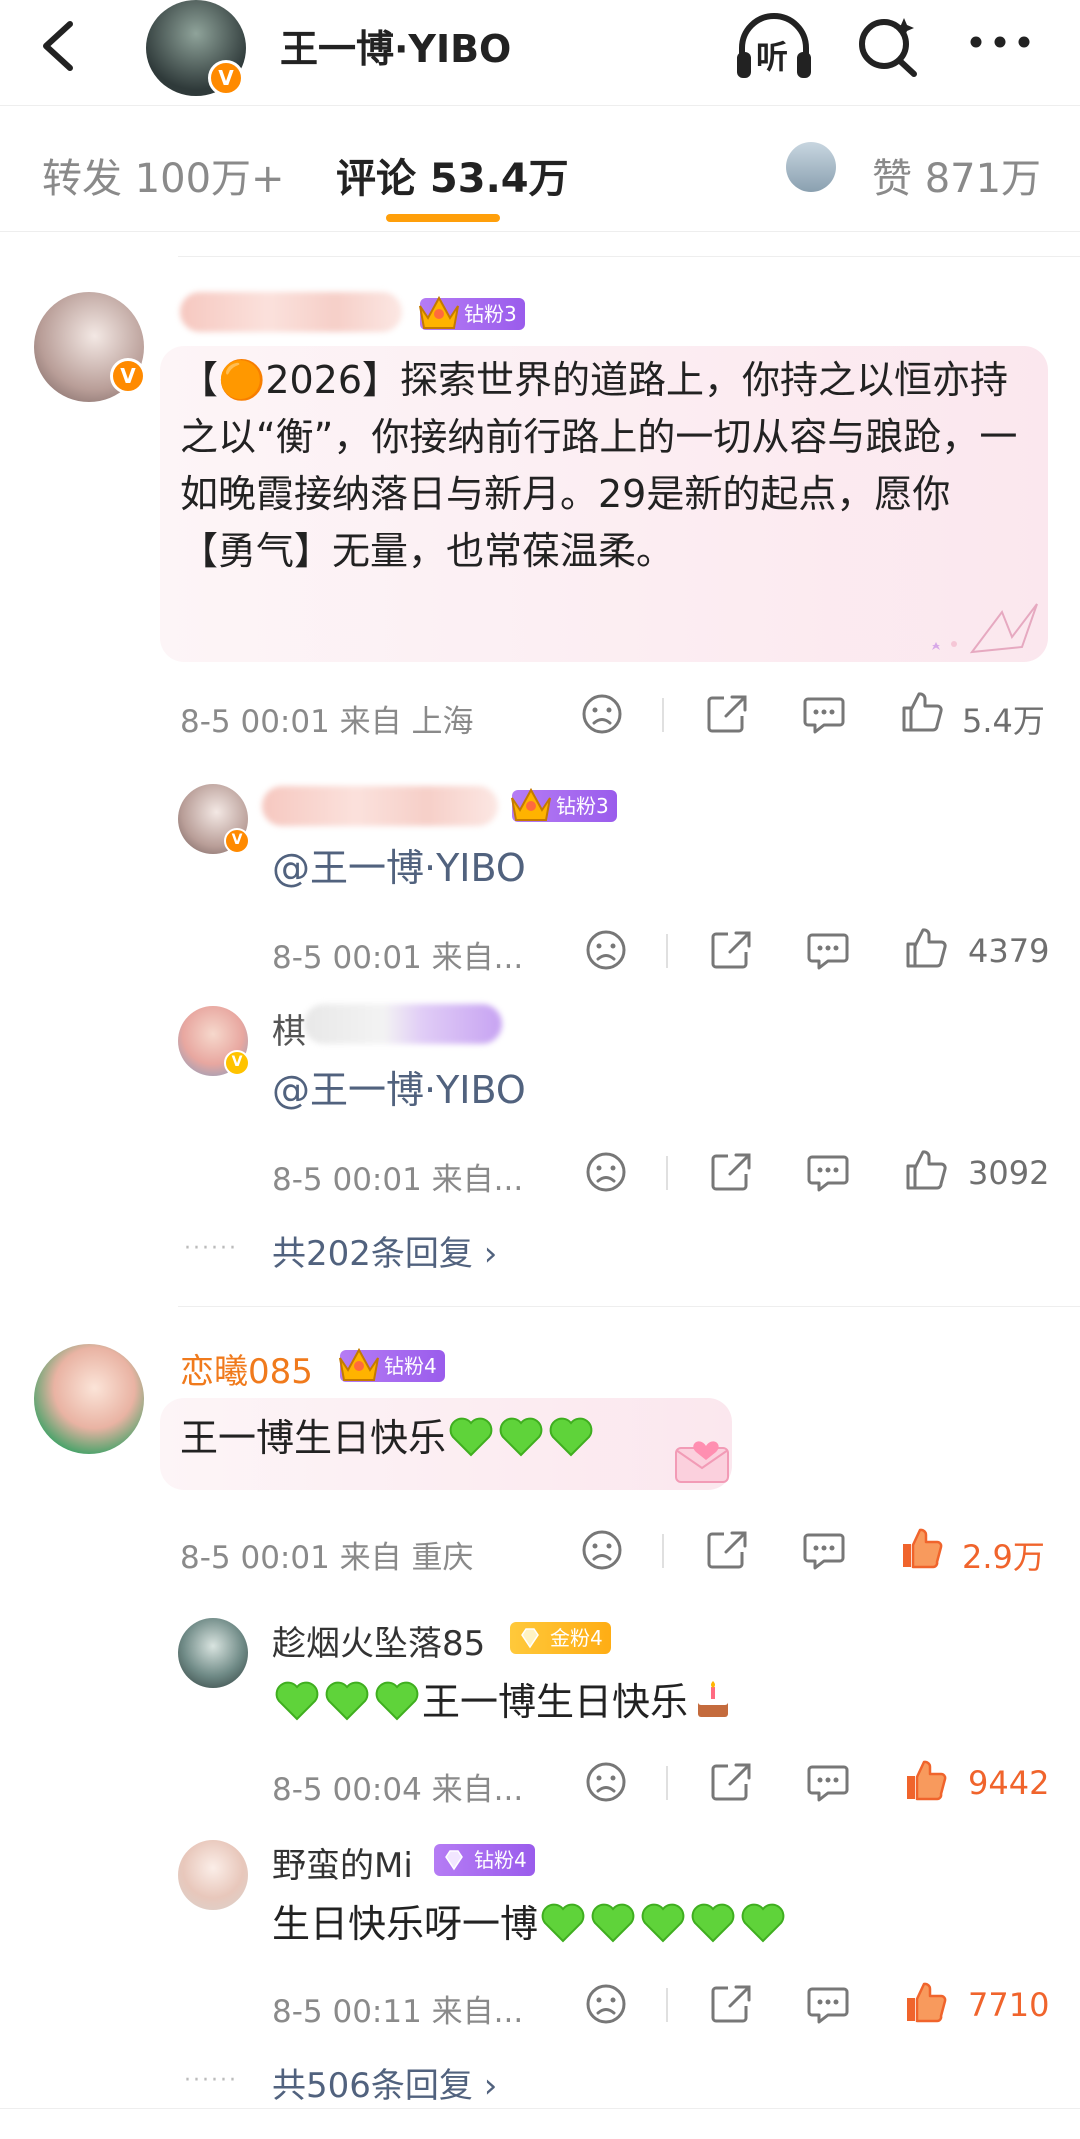  I want to click on view-more-replies-link: 共202条回复 ›, so click(384, 1250).